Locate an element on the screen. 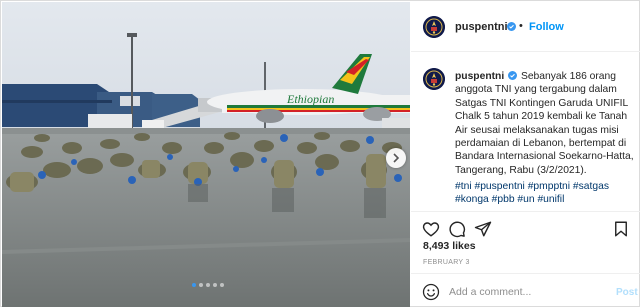 The height and width of the screenshot is (307, 640). post-header: puspentni • Follow is located at coordinates (525, 27).